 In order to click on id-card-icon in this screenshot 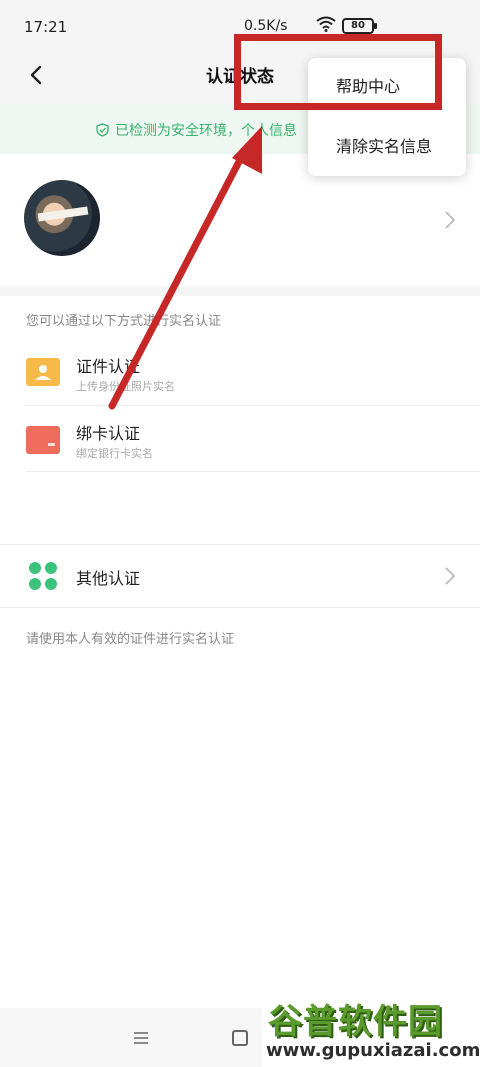, I will do `click(43, 372)`.